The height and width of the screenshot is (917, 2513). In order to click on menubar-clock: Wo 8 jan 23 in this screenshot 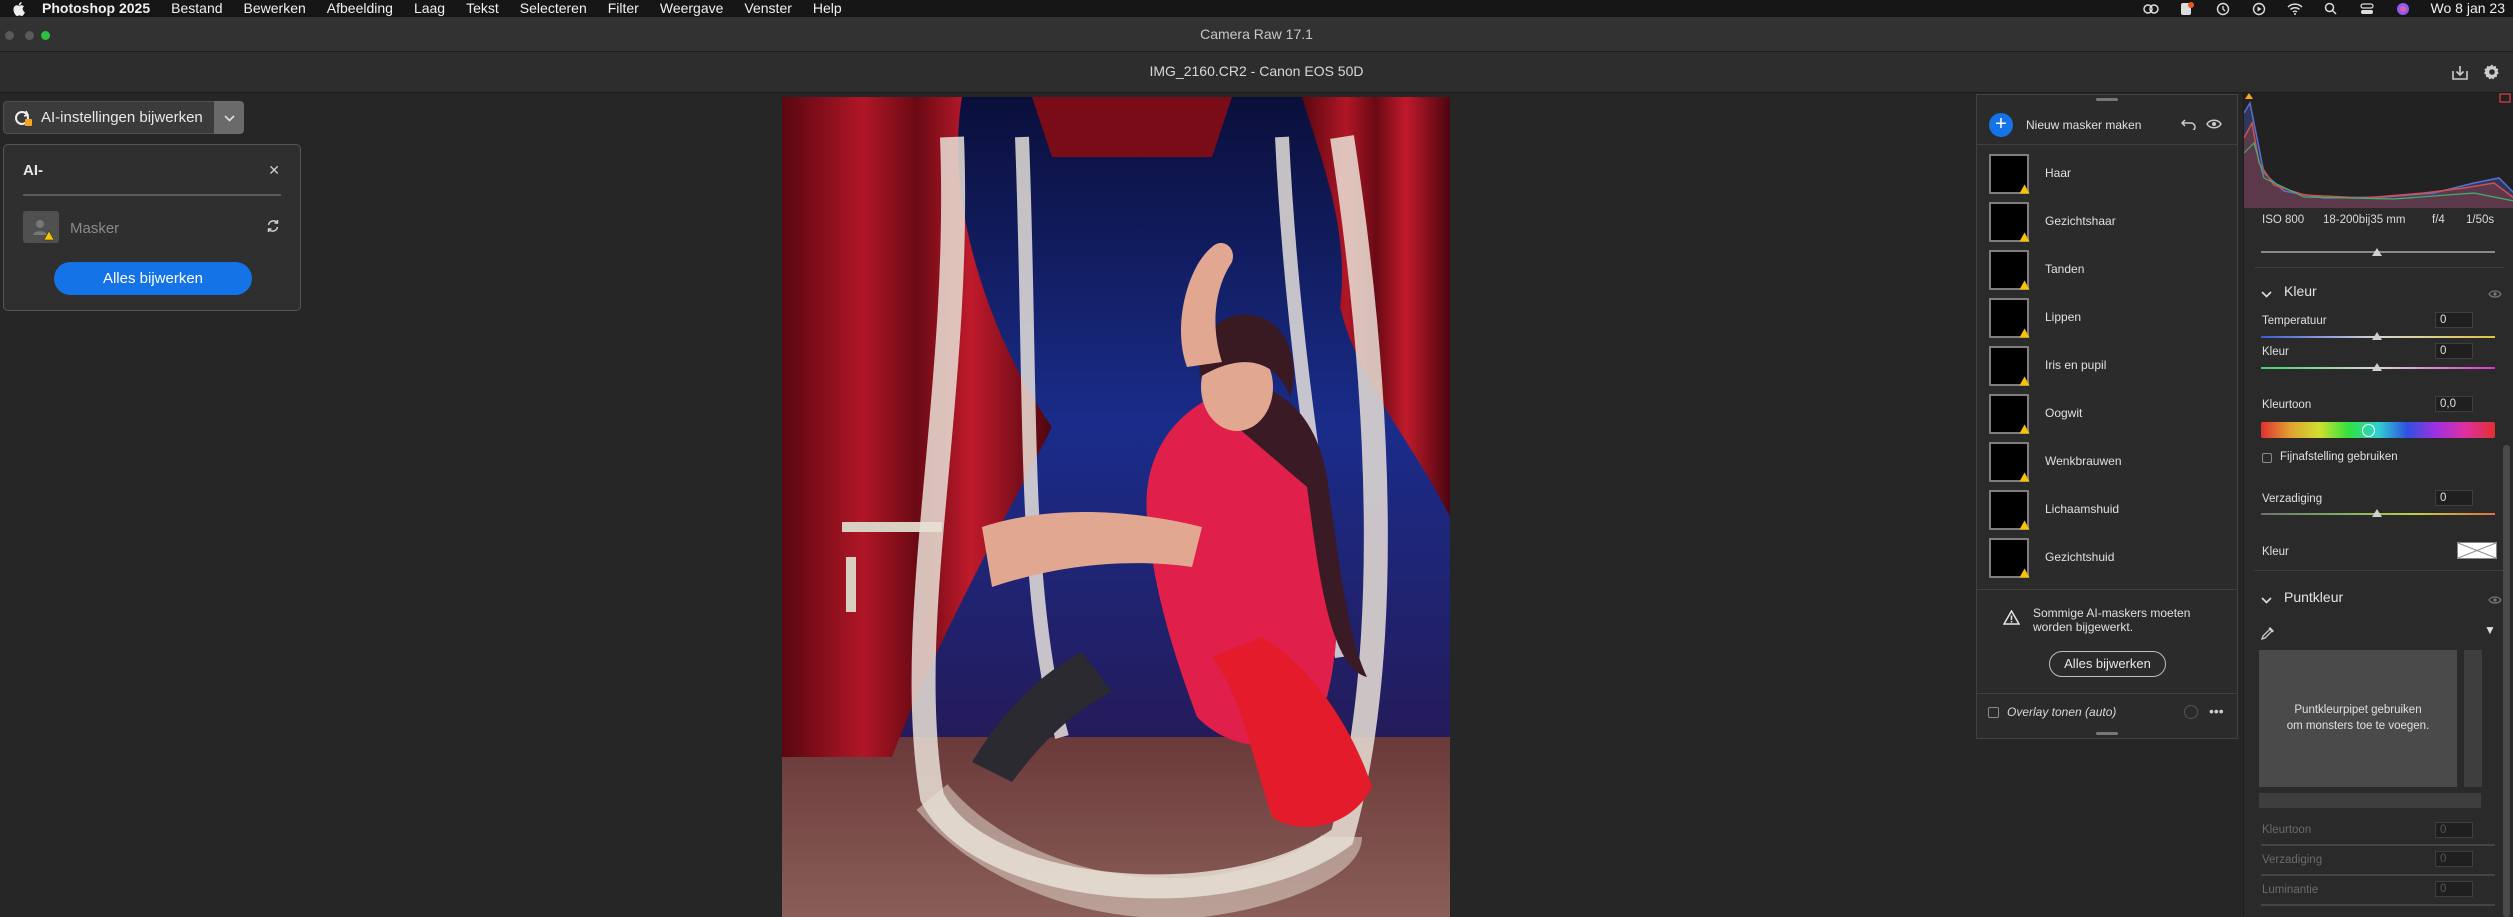, I will do `click(2468, 8)`.